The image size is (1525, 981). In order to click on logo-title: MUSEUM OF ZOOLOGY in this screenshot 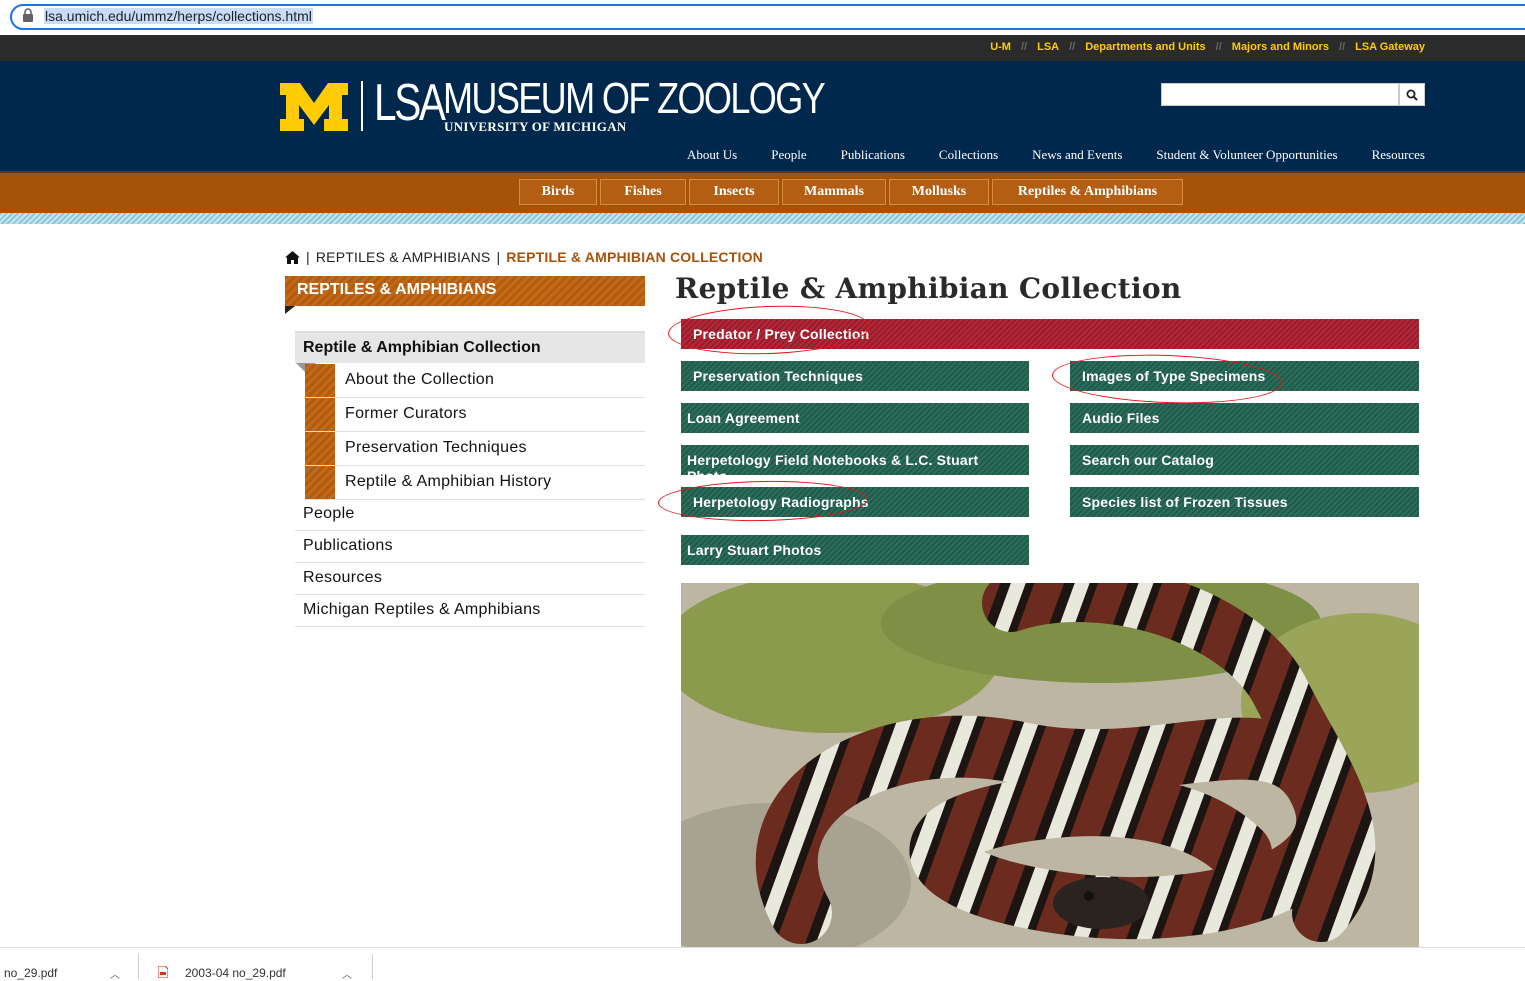, I will do `click(634, 99)`.